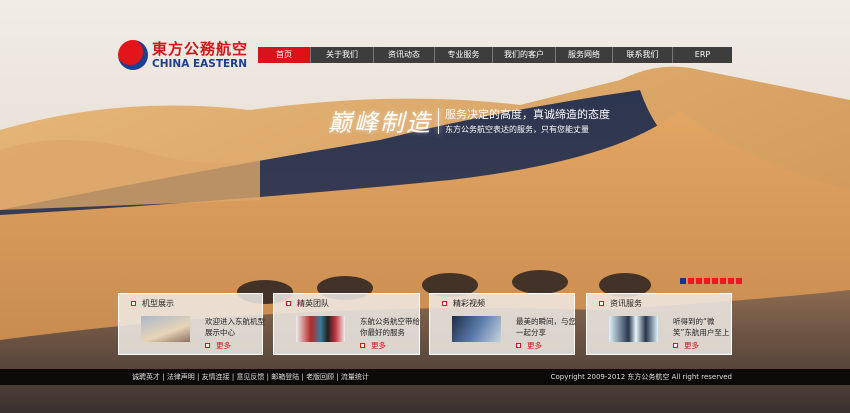 This screenshot has height=413, width=850. I want to click on card-desc: 东航公务航空带给你最好的服务, so click(390, 327).